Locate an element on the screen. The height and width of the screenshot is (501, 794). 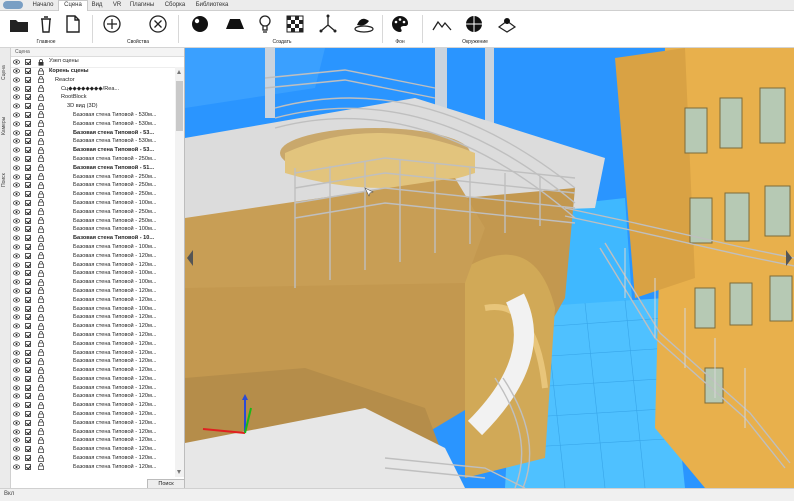
tree-row: 3D вид (3D) is located at coordinates (93, 106).